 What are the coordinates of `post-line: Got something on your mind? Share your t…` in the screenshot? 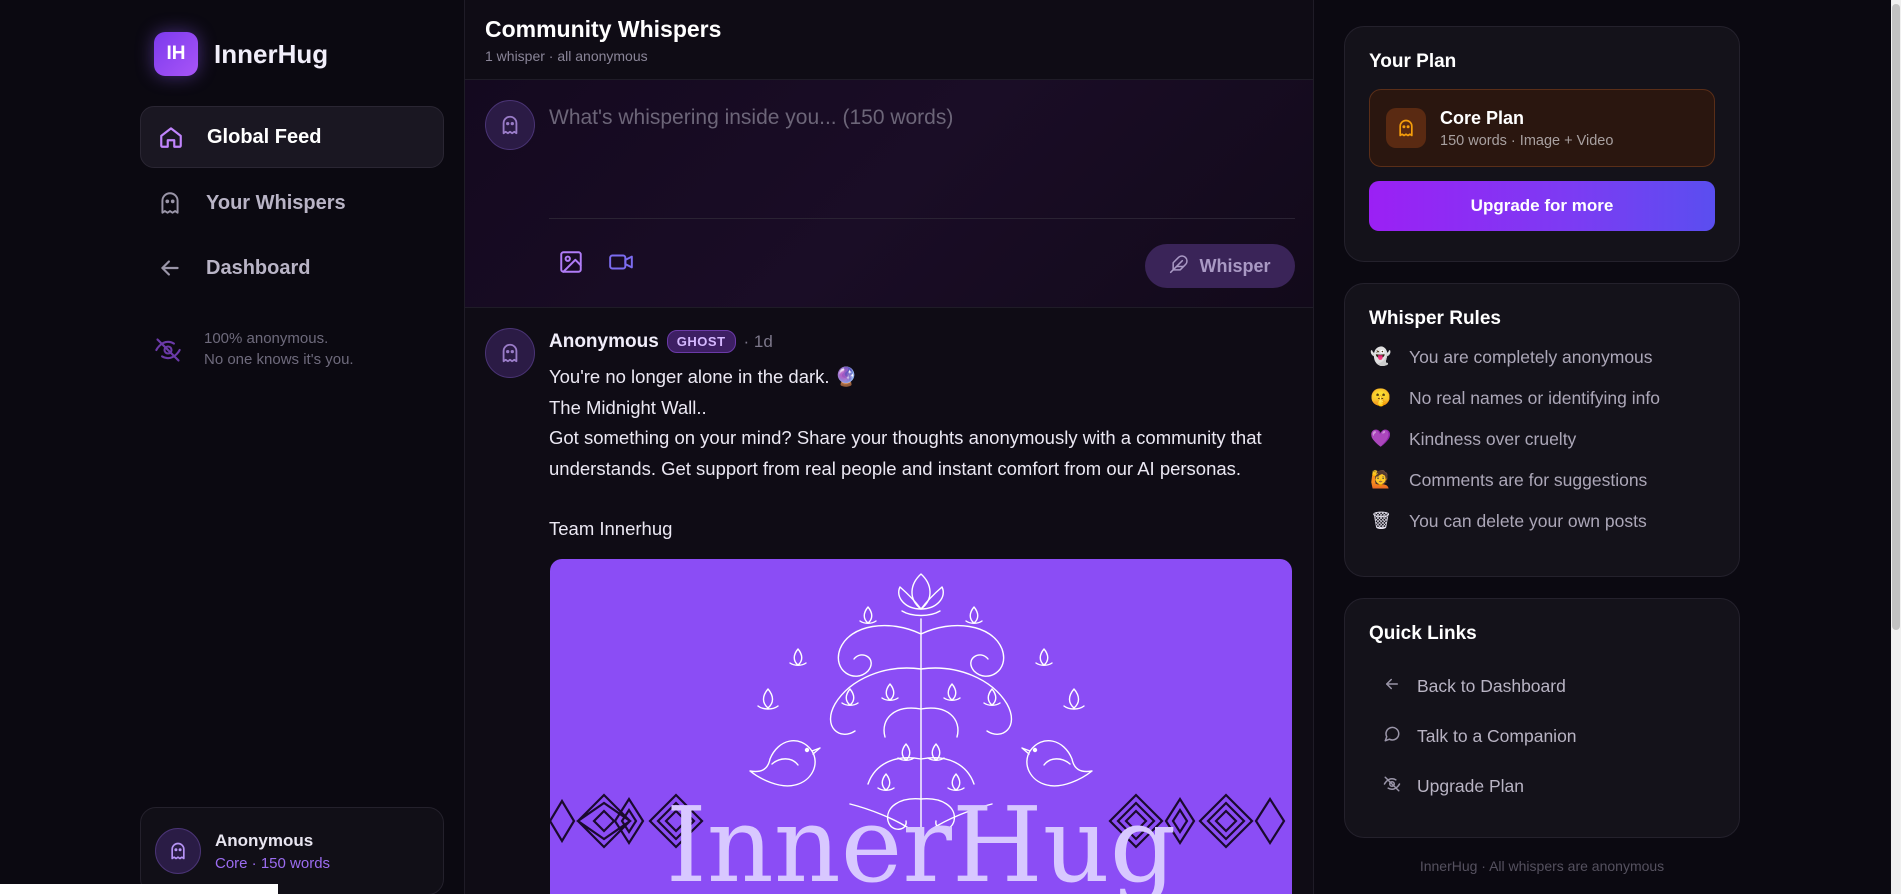 It's located at (905, 437).